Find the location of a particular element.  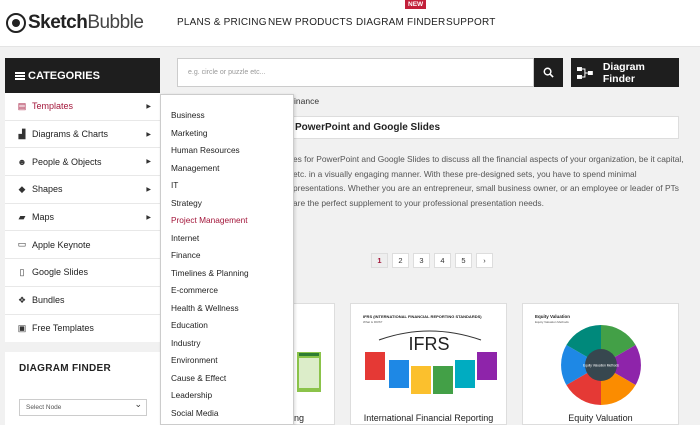

menu-icon is located at coordinates (20, 75).